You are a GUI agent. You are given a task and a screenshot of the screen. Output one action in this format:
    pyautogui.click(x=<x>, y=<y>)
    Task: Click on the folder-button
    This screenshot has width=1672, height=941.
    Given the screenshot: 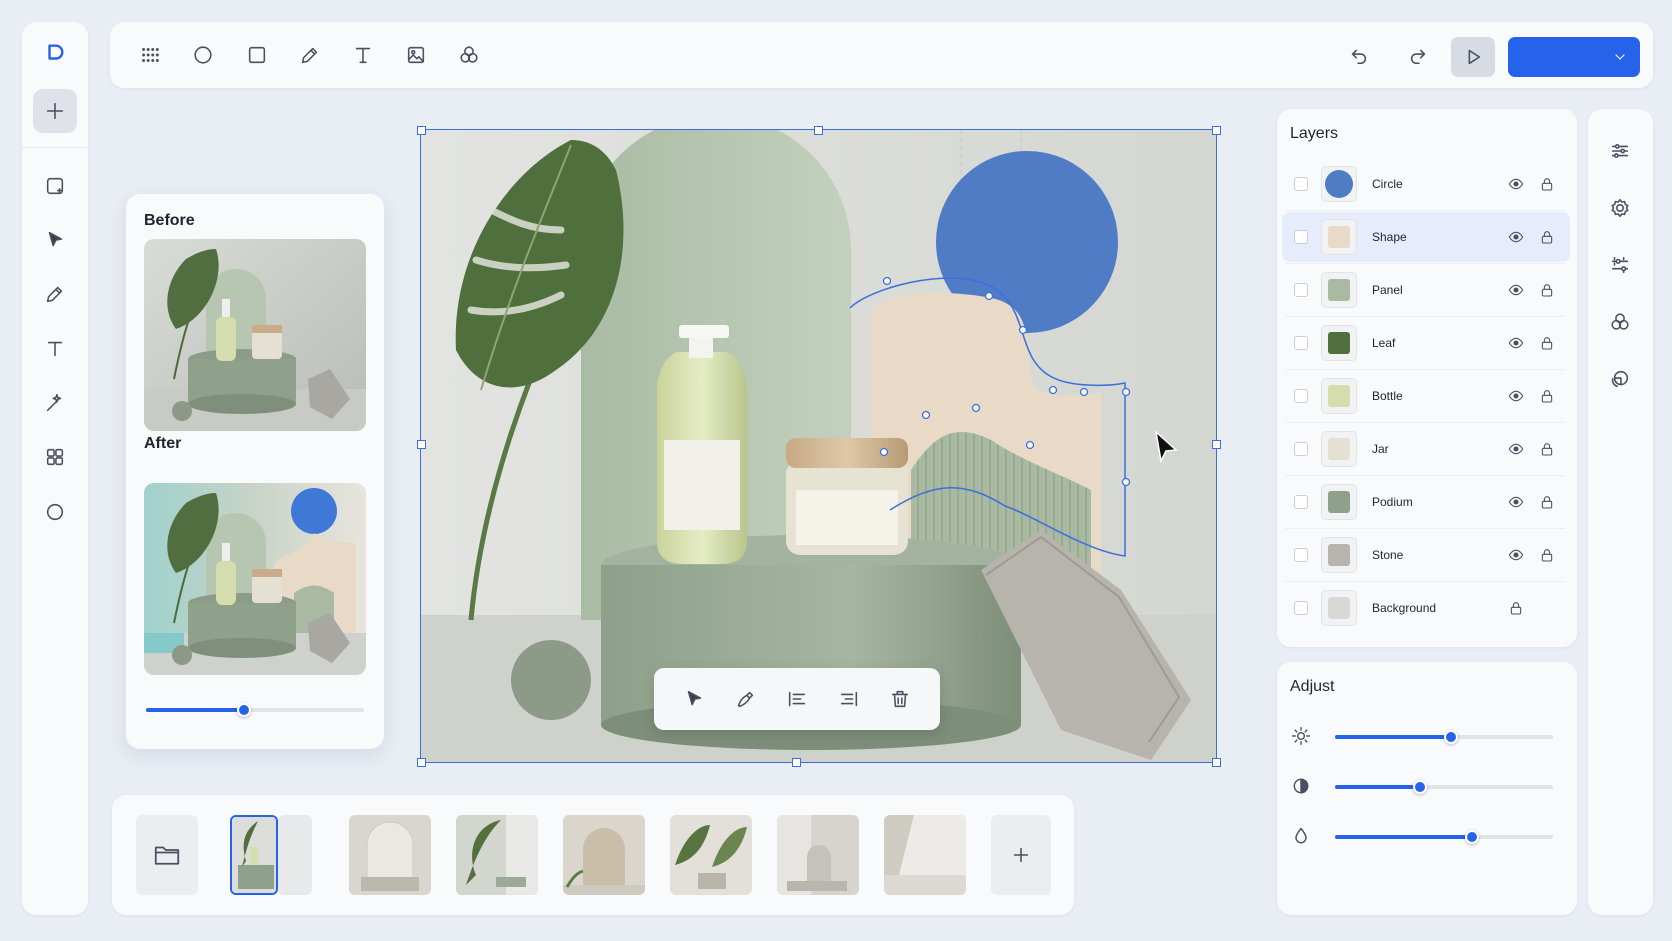 What is the action you would take?
    pyautogui.click(x=167, y=855)
    